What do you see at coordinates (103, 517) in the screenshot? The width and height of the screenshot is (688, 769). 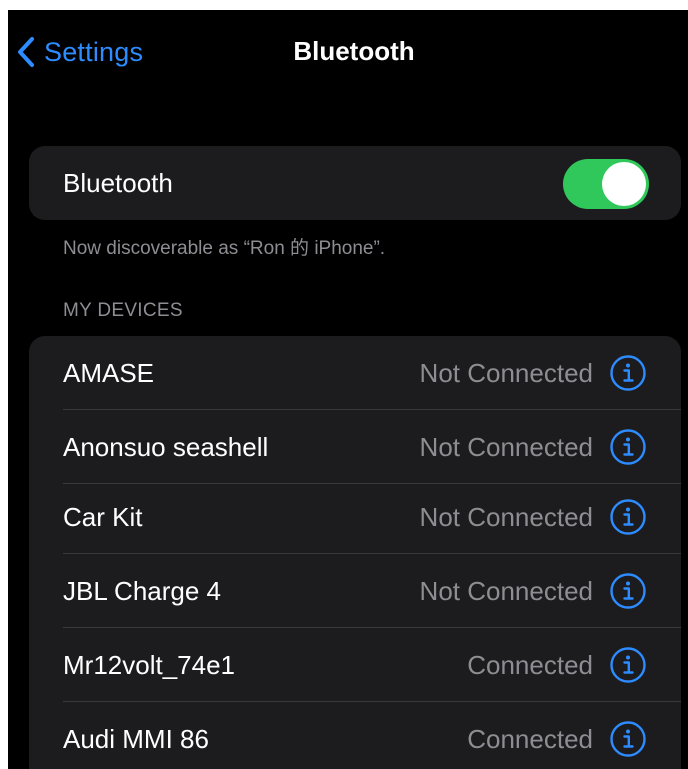 I see `device-name: Car Kit` at bounding box center [103, 517].